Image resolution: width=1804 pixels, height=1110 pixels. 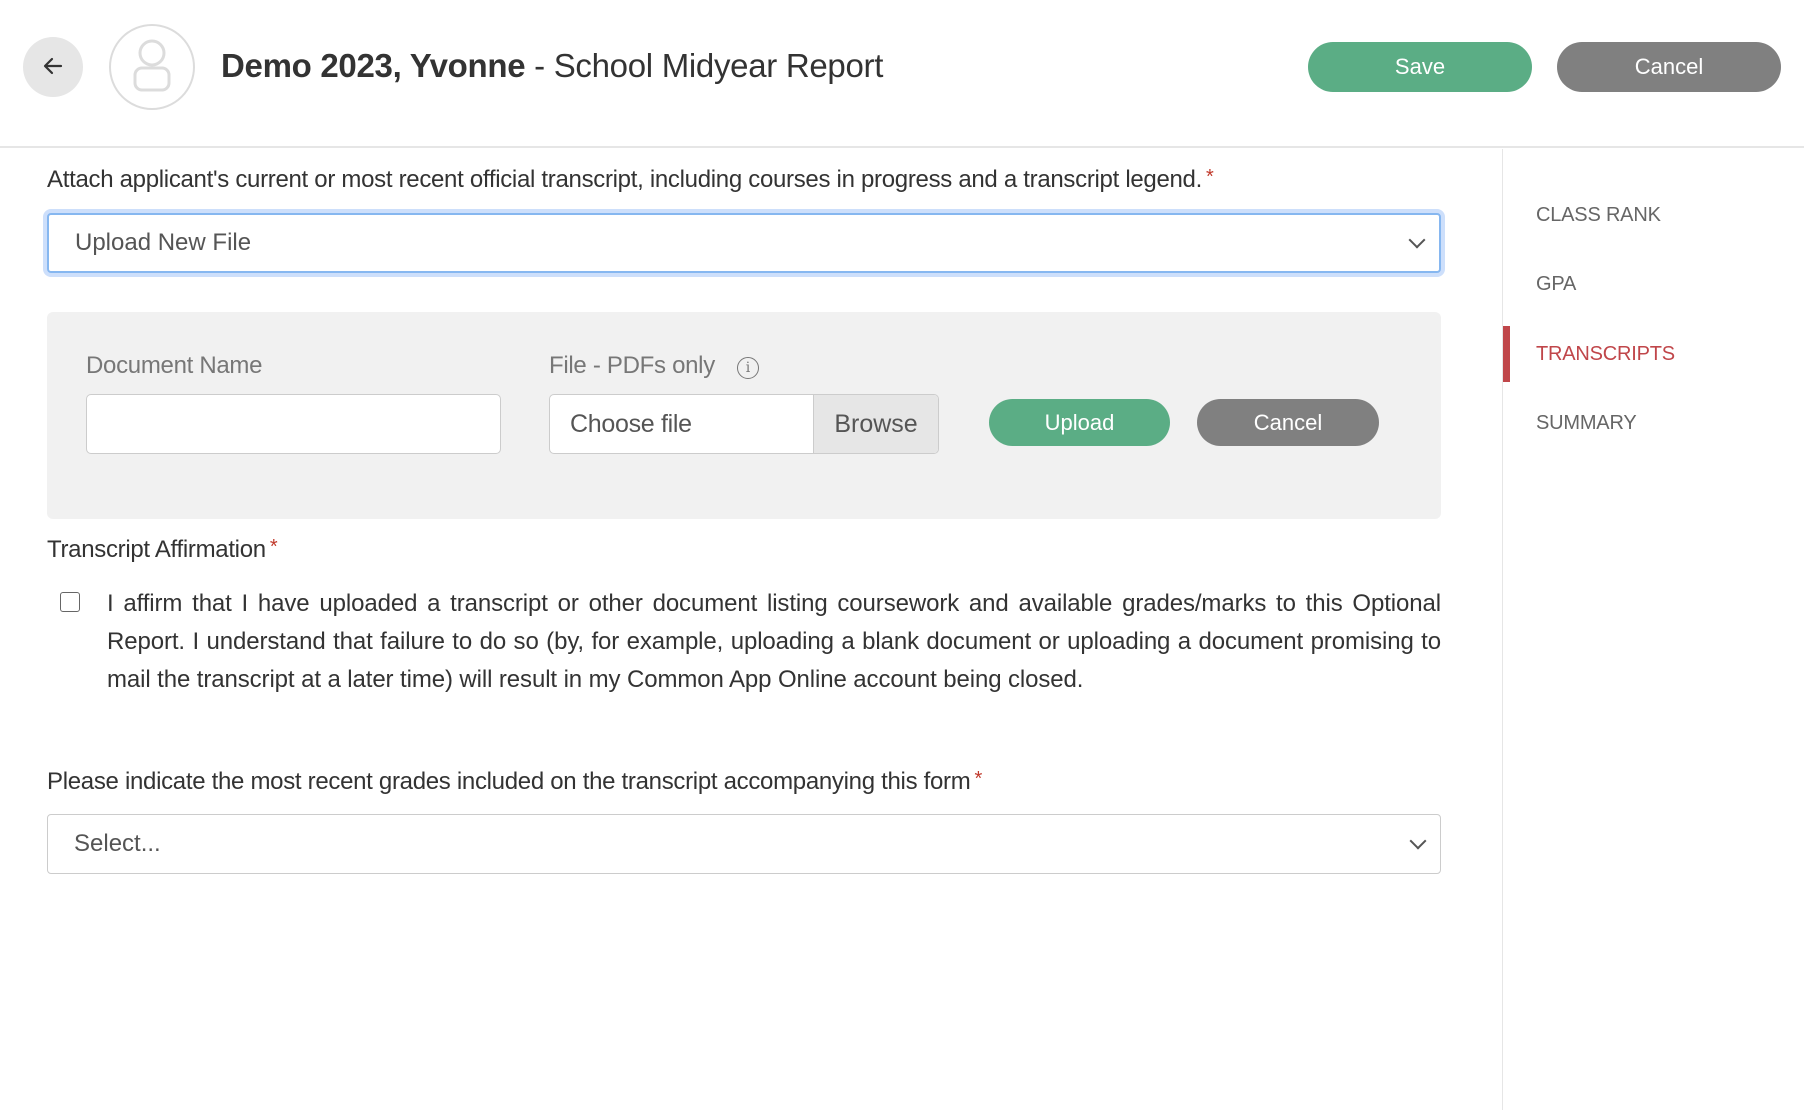 I want to click on active-nav-indicator, so click(x=1506, y=354).